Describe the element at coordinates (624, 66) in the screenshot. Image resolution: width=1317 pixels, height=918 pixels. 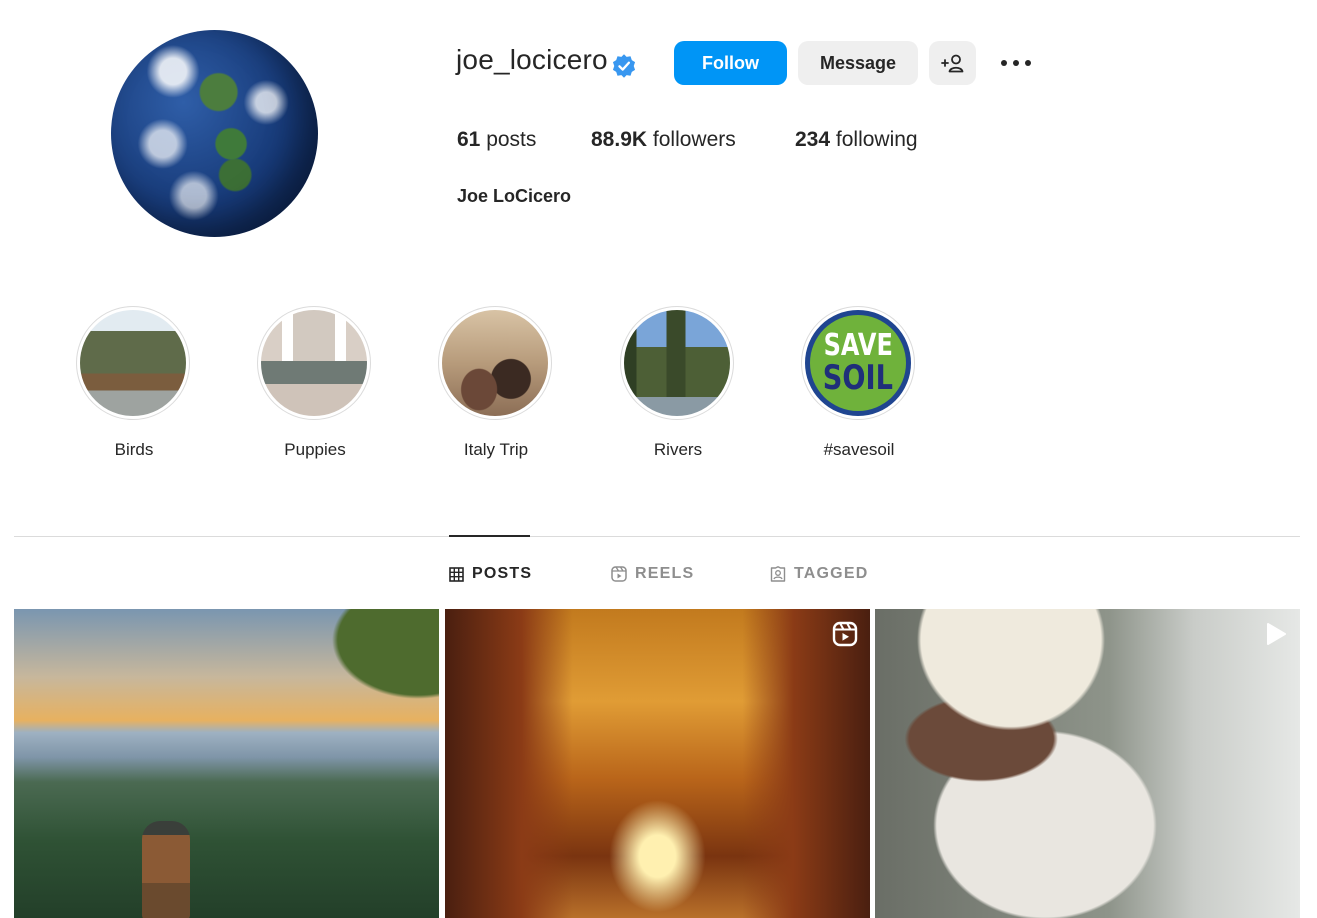
I see `verified-badge-icon` at that location.